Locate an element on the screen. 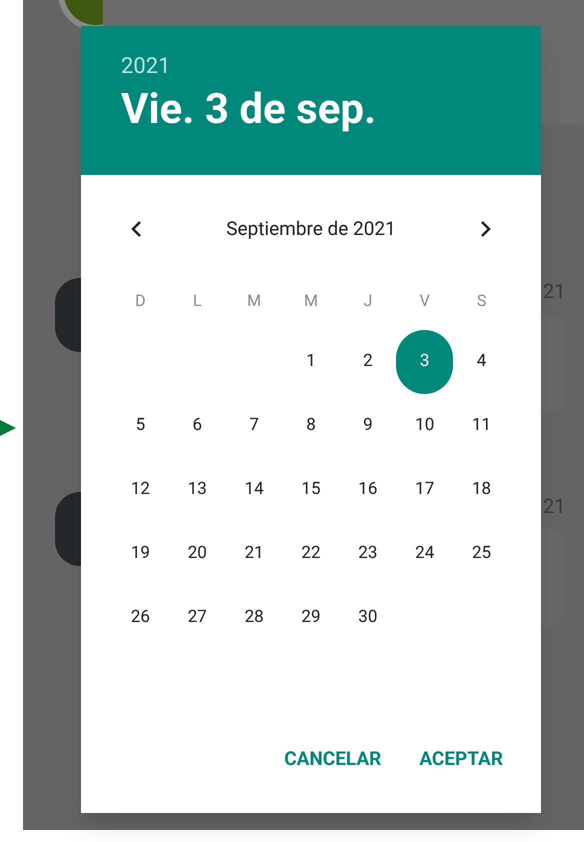 The image size is (584, 842). day-button: 29 is located at coordinates (310, 618).